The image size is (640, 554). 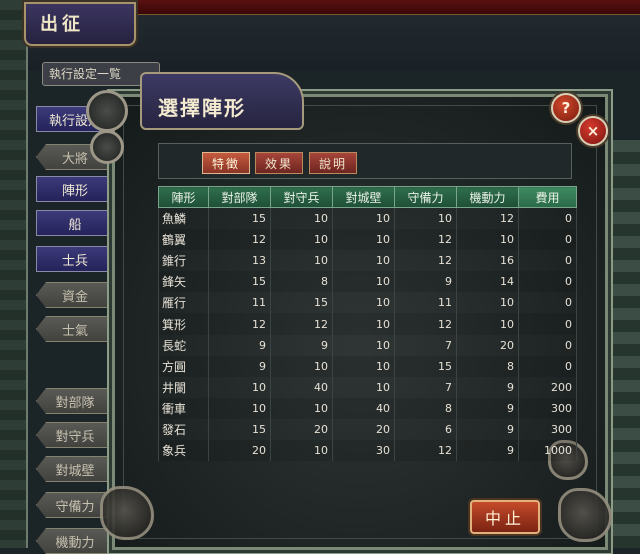 What do you see at coordinates (75, 469) in the screenshot?
I see `sidebar-item: 對城壁` at bounding box center [75, 469].